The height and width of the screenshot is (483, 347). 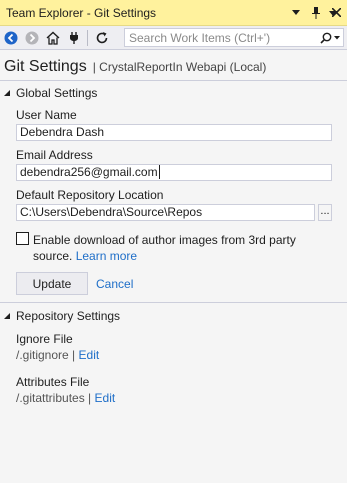 What do you see at coordinates (296, 13) in the screenshot?
I see `dropdown-arrow-icon` at bounding box center [296, 13].